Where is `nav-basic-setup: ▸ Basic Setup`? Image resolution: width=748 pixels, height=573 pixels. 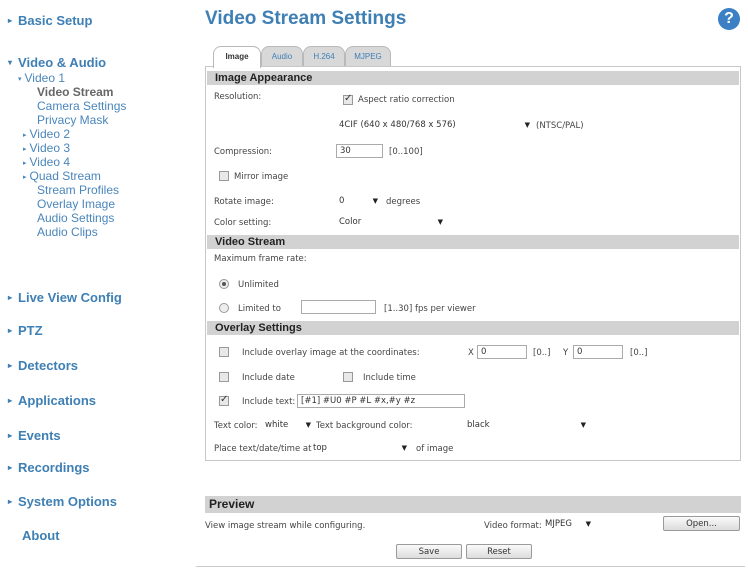 nav-basic-setup: ▸ Basic Setup is located at coordinates (50, 20).